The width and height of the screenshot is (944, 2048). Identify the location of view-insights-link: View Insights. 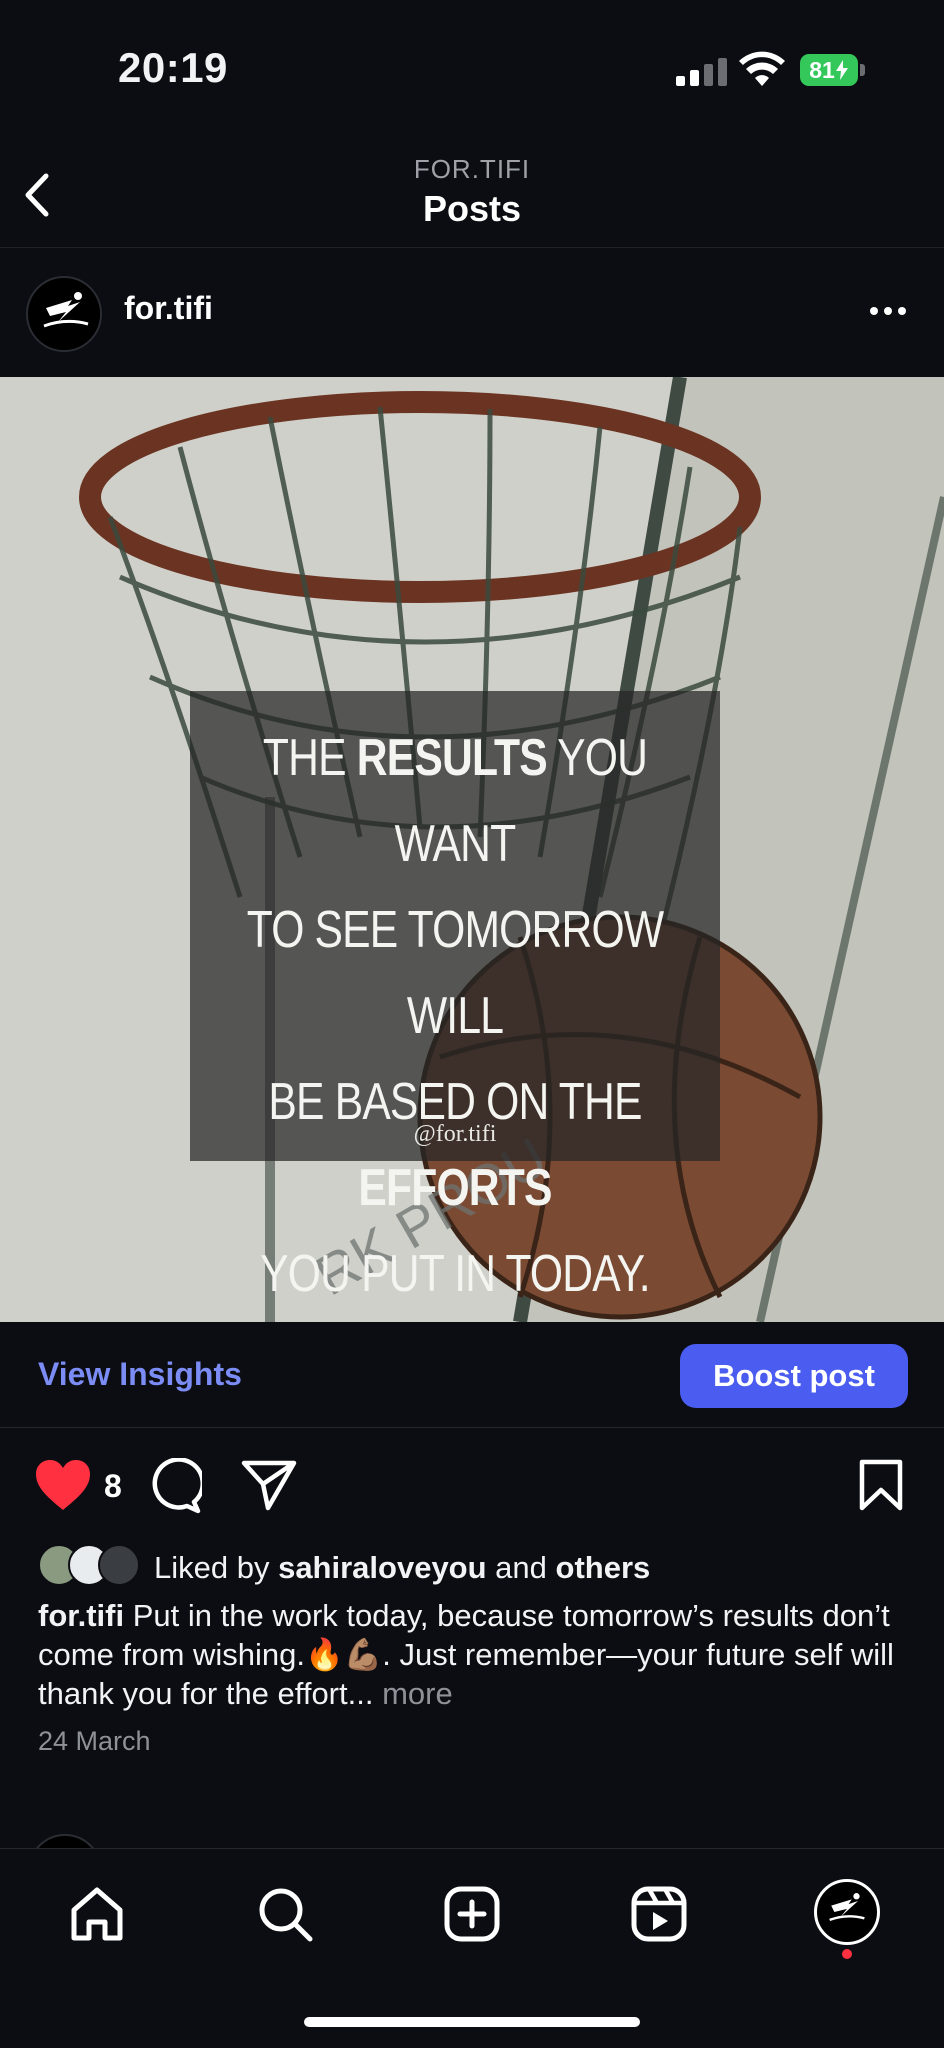
(140, 1374).